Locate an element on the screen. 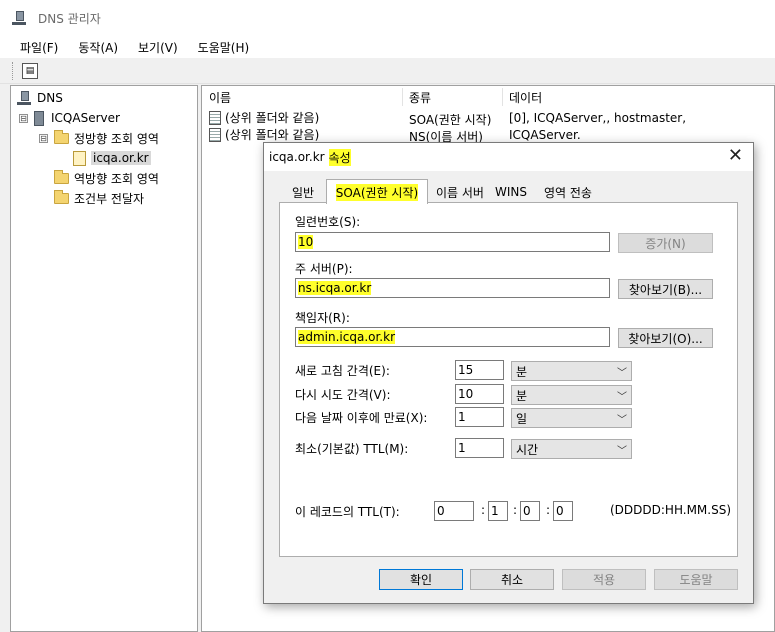  primary-server-label: 주 서버(P): is located at coordinates (324, 269).